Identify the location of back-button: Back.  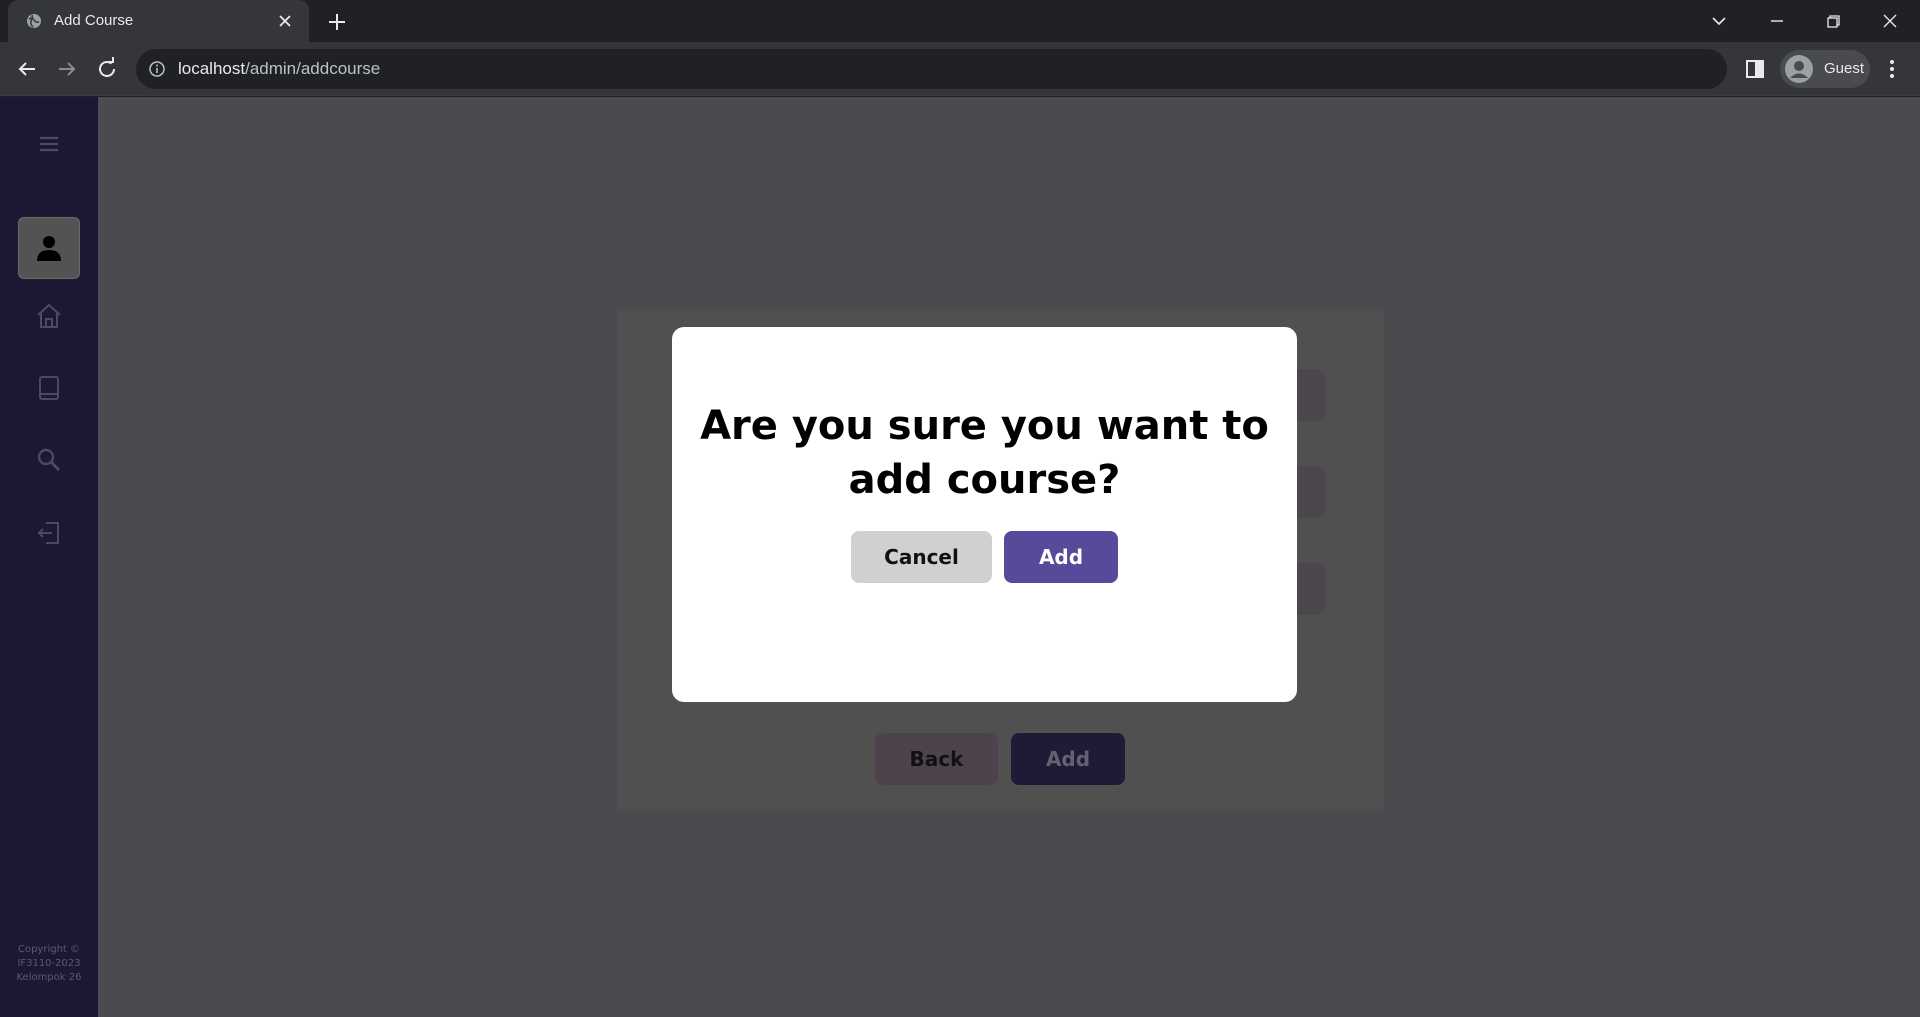
(936, 759).